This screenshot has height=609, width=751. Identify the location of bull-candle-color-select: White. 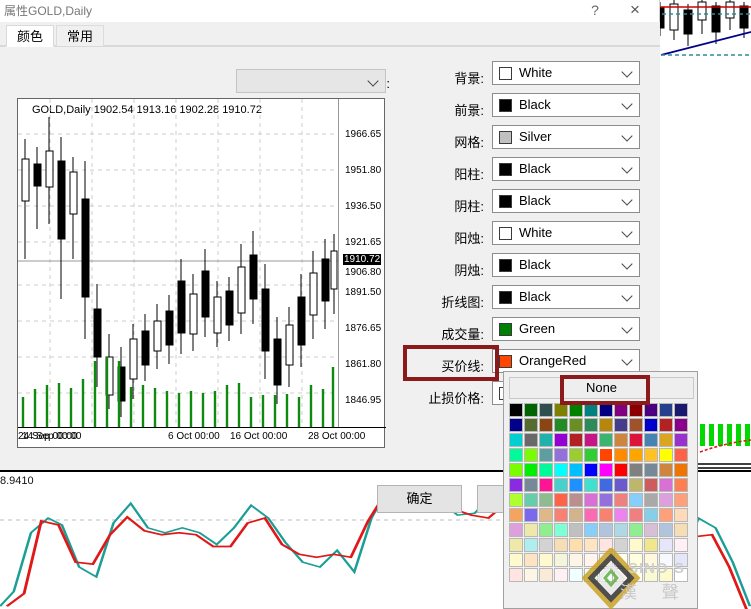
(566, 233).